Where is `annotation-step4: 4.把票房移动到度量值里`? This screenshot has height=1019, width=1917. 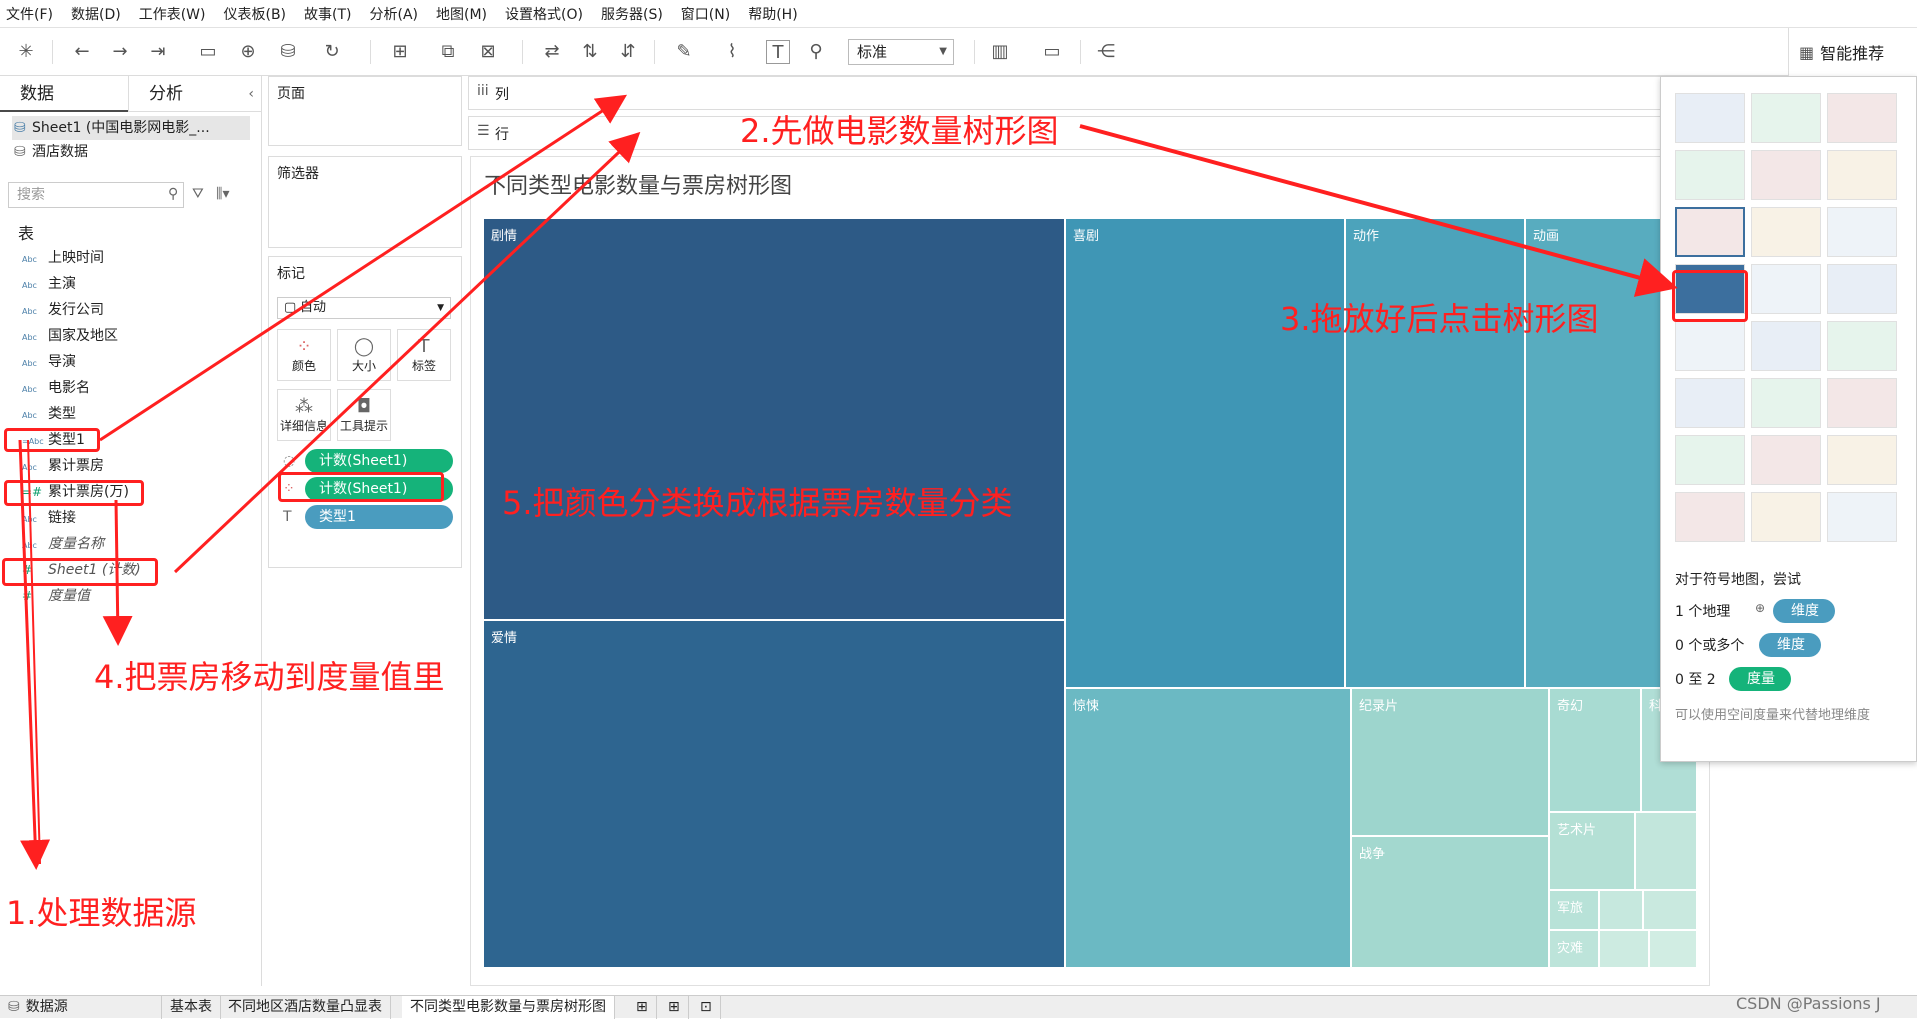 annotation-step4: 4.把票房移动到度量值里 is located at coordinates (269, 677).